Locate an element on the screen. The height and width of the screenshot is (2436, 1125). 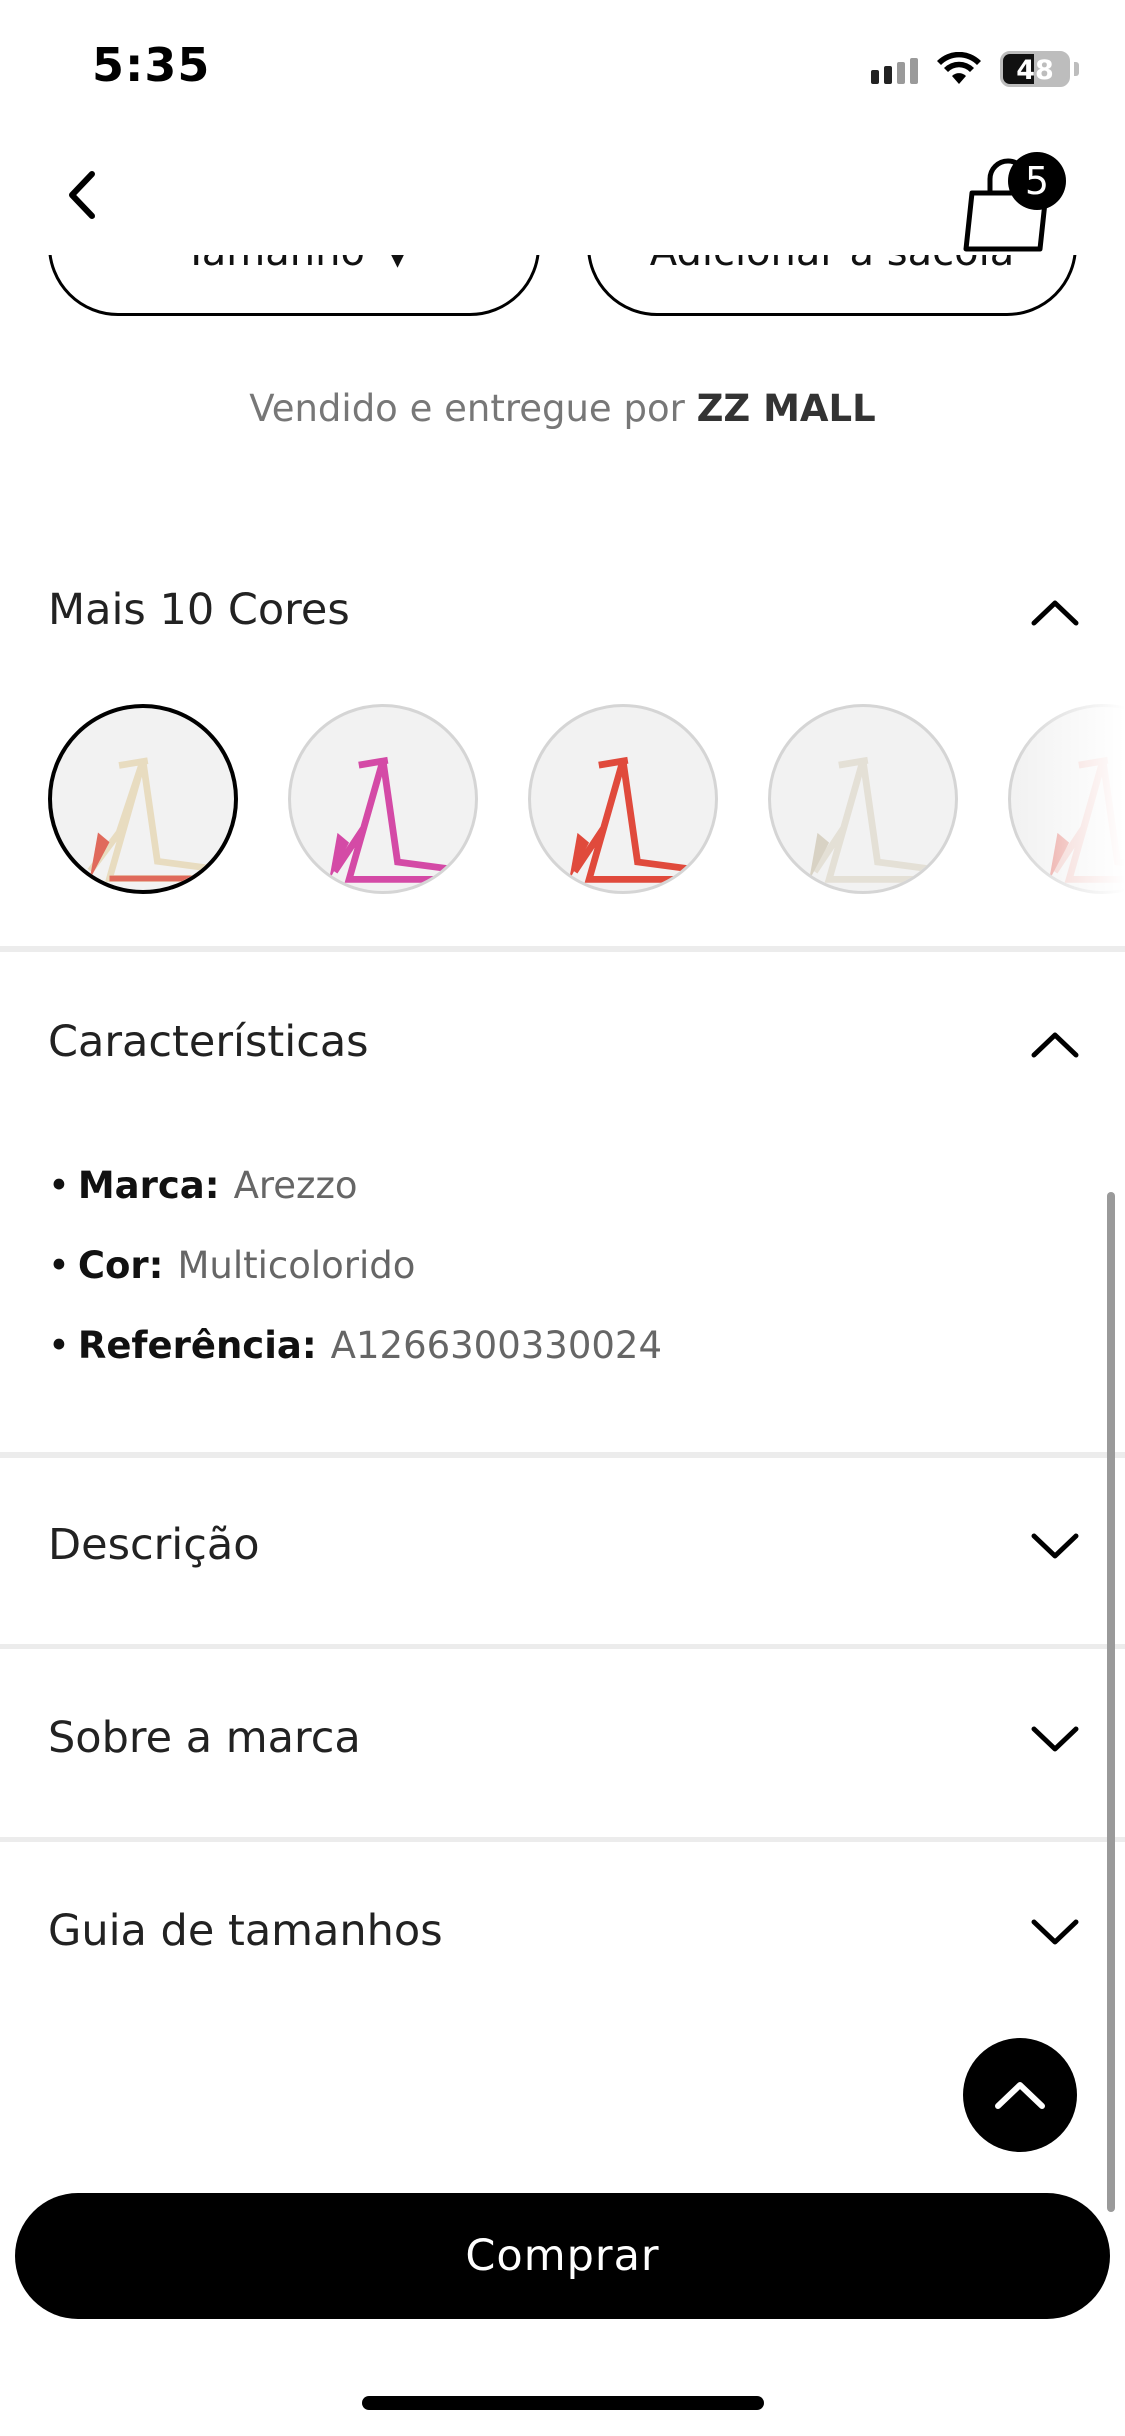
color-swatches is located at coordinates (562, 800).